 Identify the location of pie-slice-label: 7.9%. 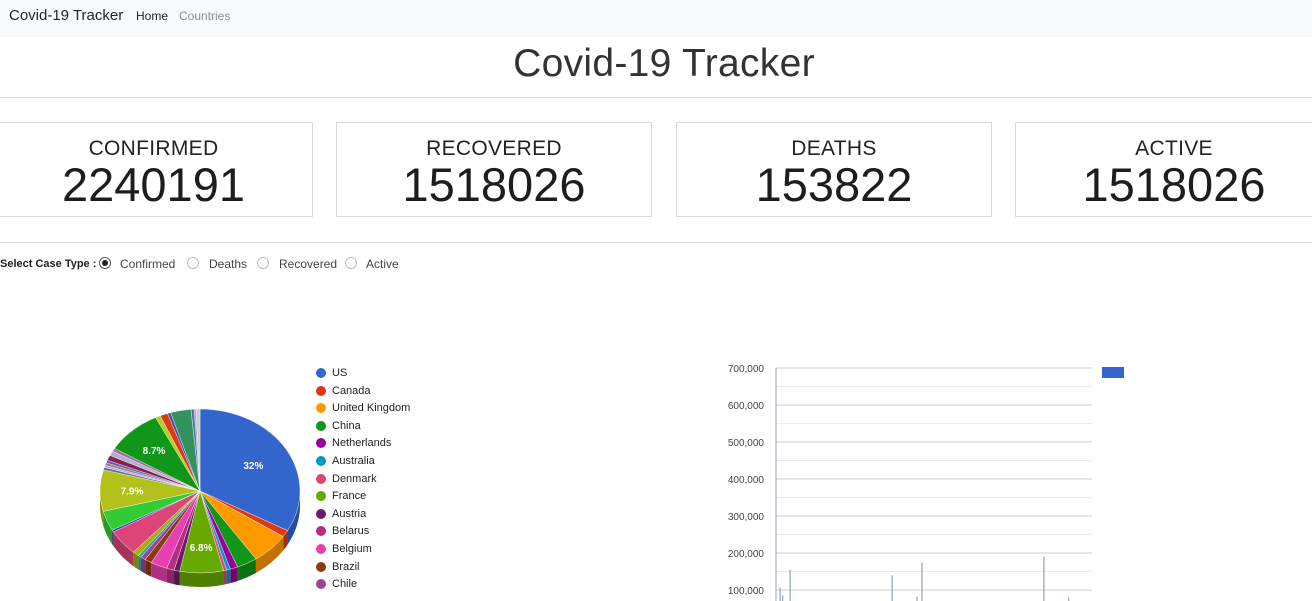
(132, 492).